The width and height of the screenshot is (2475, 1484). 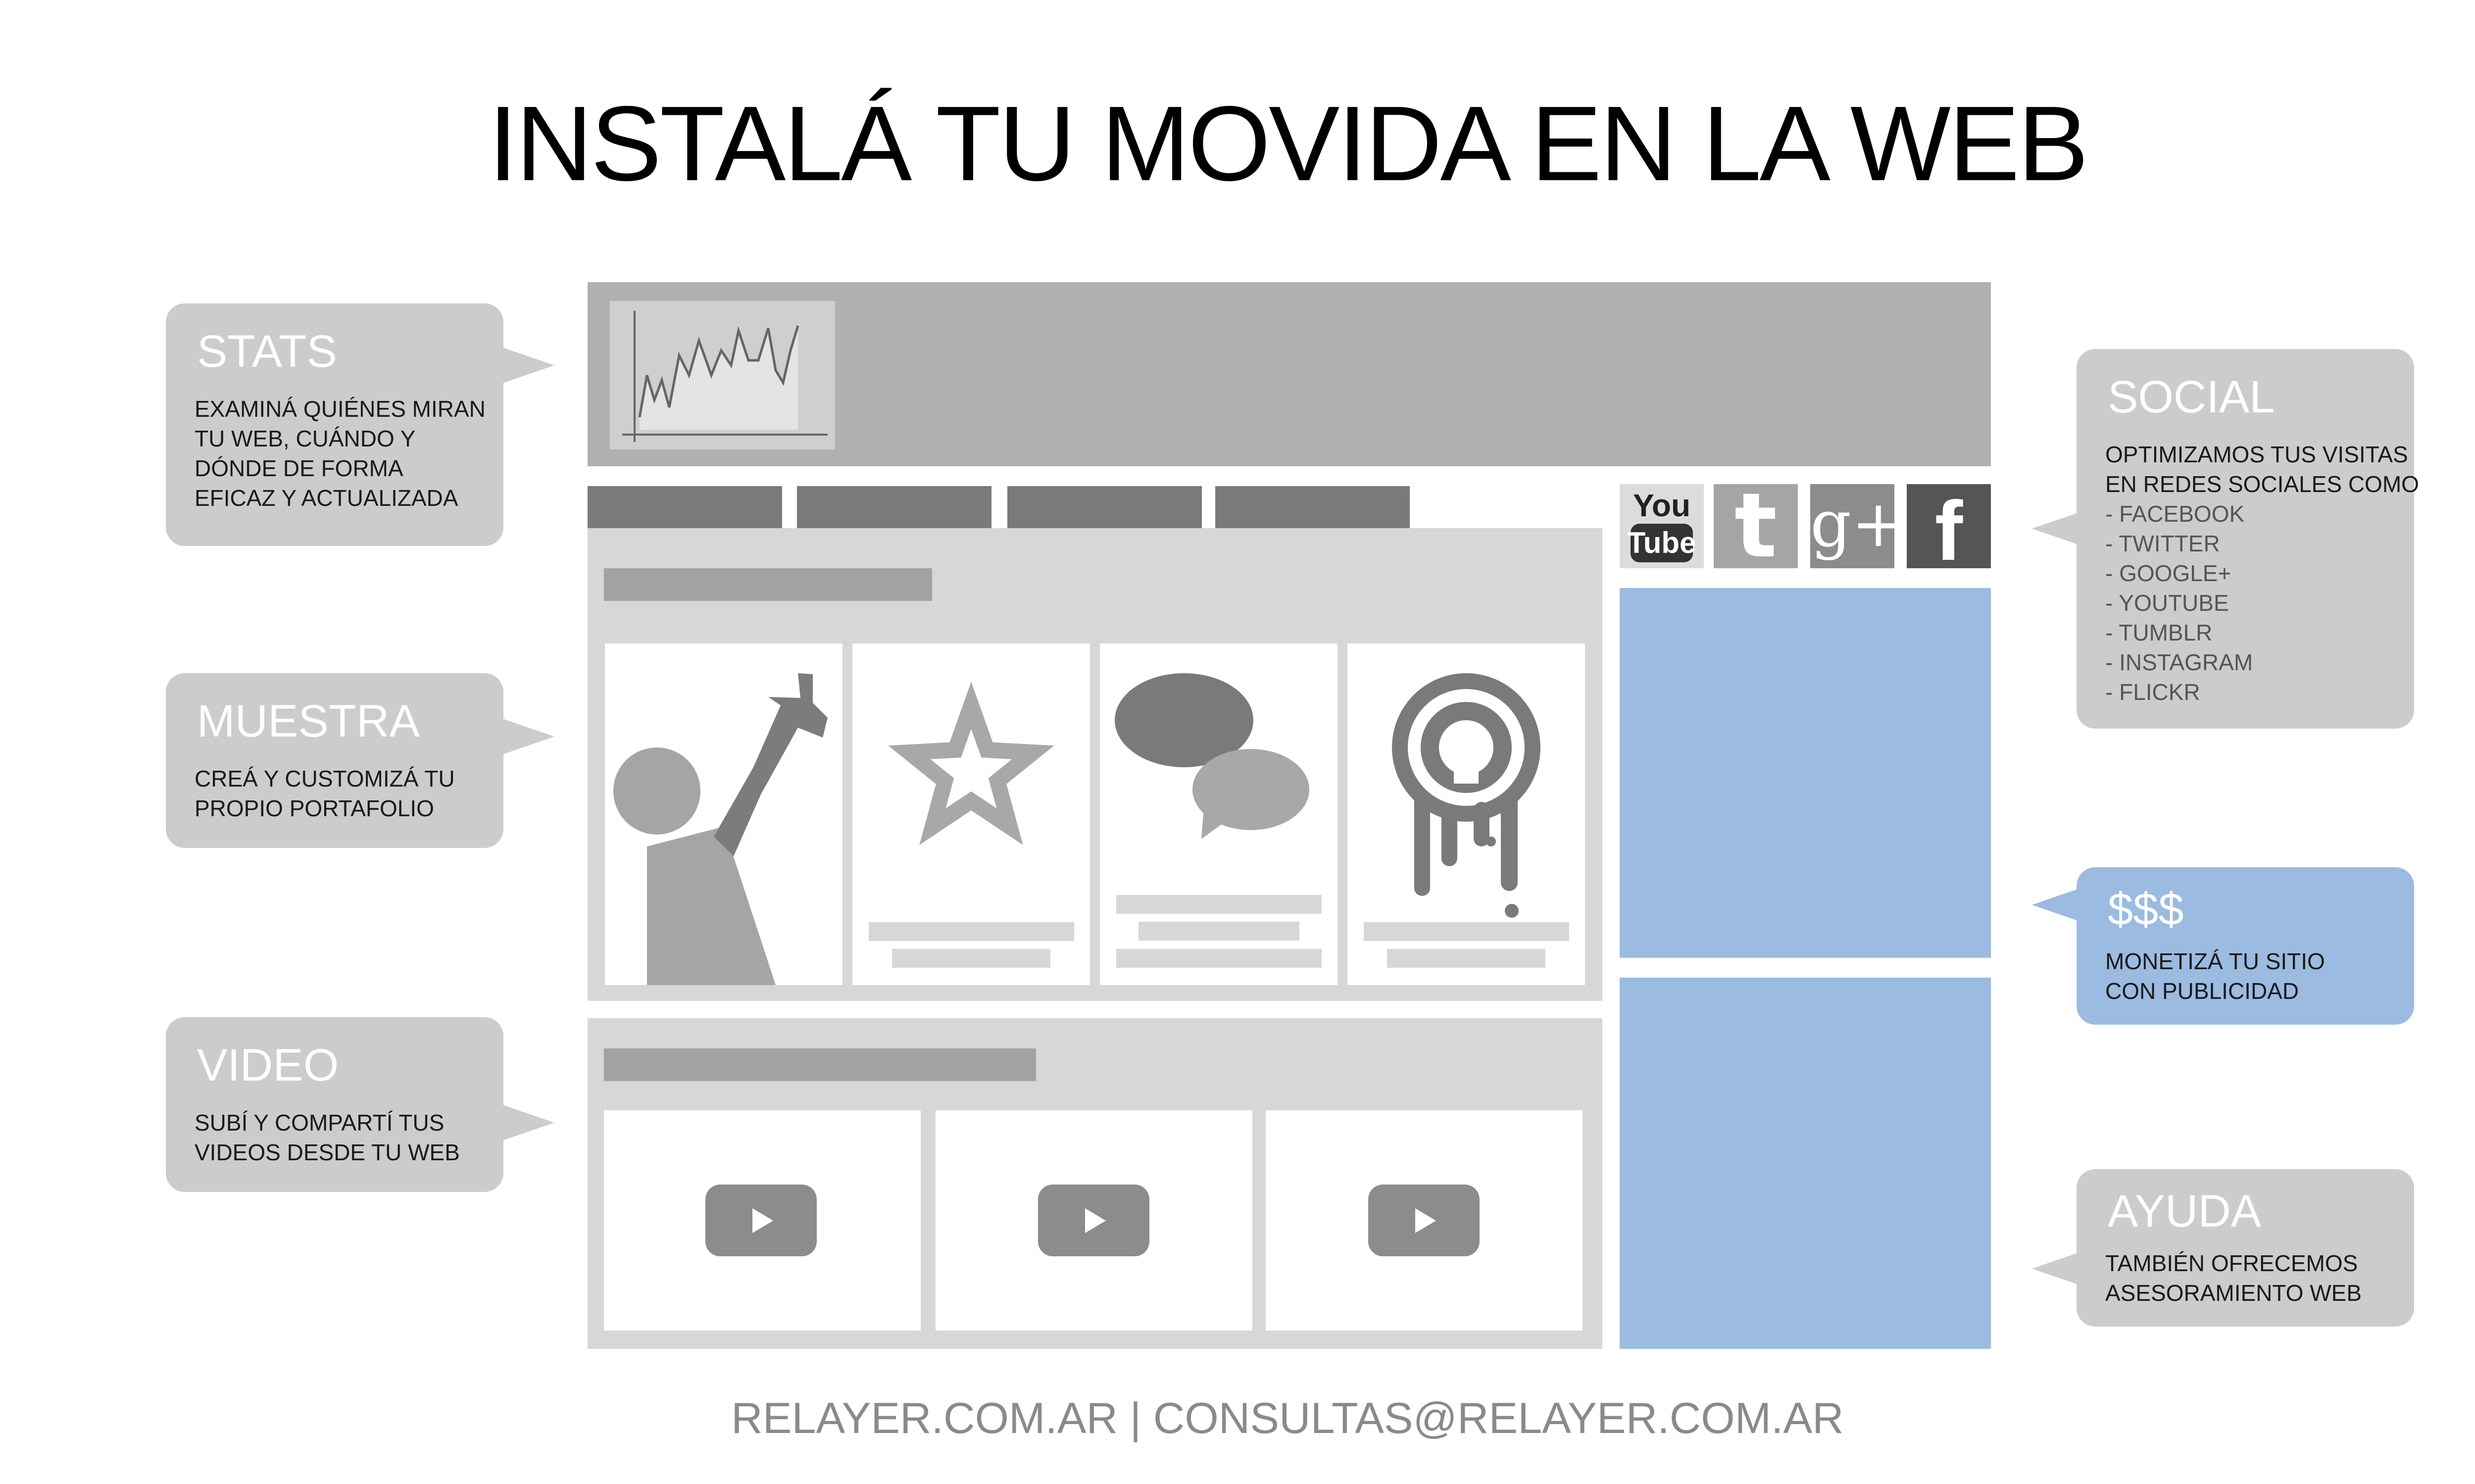 I want to click on video-heading-bar, so click(x=820, y=1064).